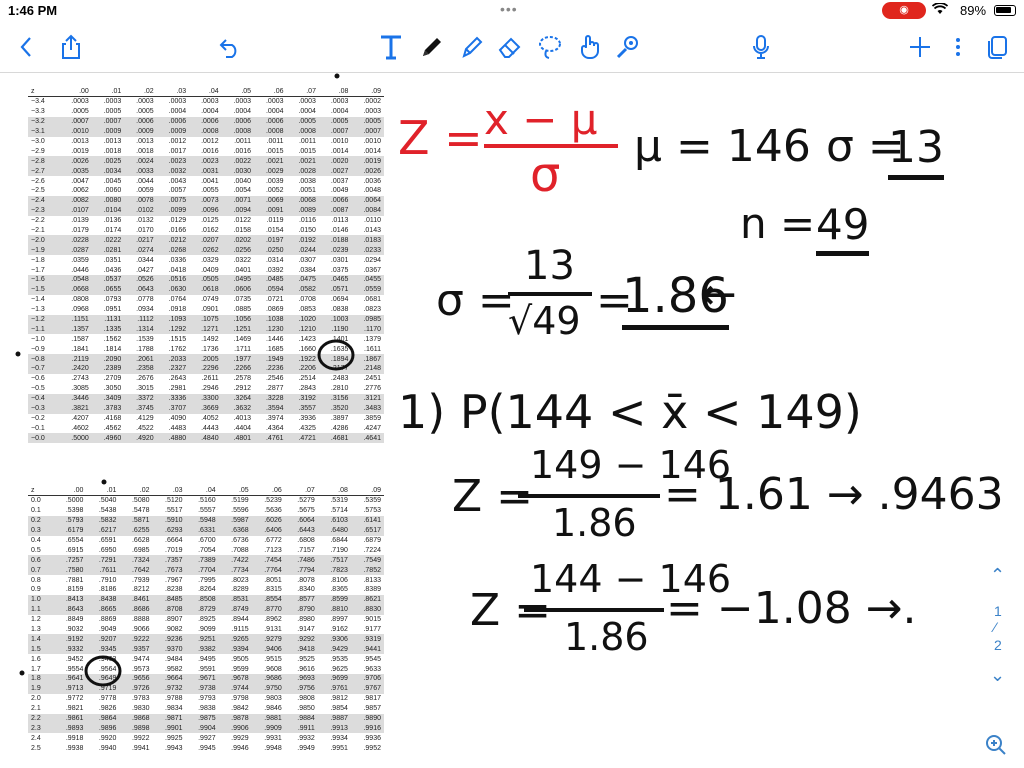  Describe the element at coordinates (606, 637) in the screenshot. I see `z2-denominator: 1.86` at that location.